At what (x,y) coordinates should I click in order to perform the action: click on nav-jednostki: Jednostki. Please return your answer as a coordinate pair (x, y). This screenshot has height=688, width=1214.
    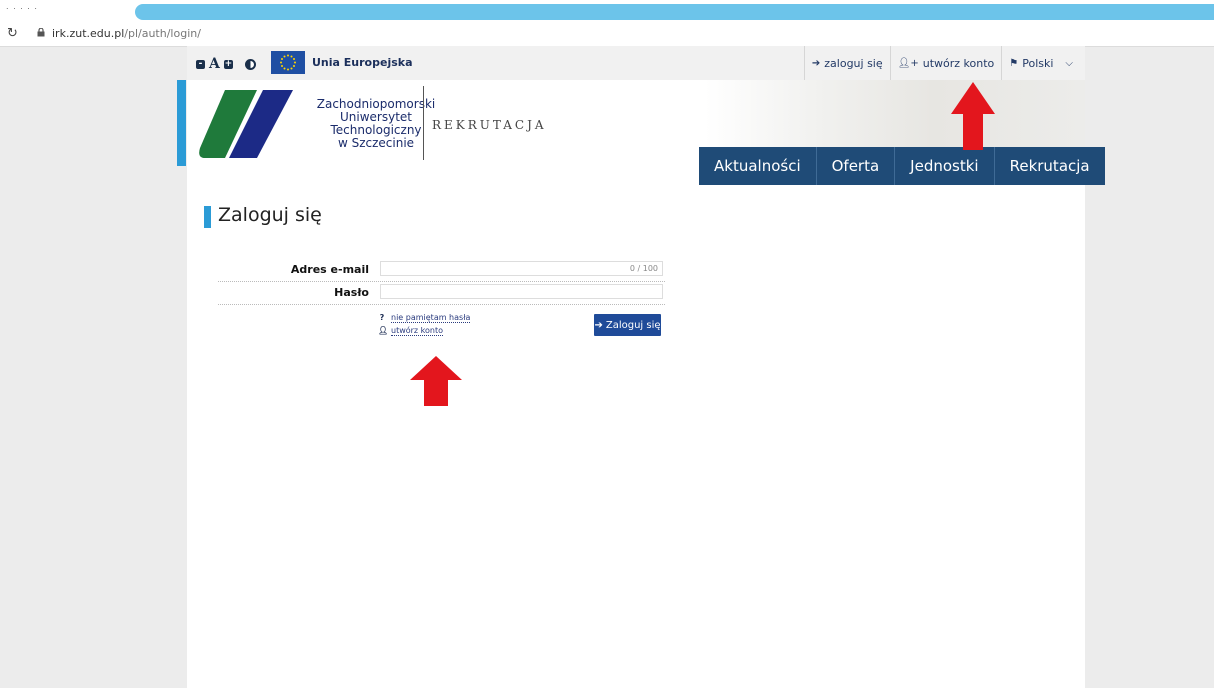
    Looking at the image, I should click on (945, 166).